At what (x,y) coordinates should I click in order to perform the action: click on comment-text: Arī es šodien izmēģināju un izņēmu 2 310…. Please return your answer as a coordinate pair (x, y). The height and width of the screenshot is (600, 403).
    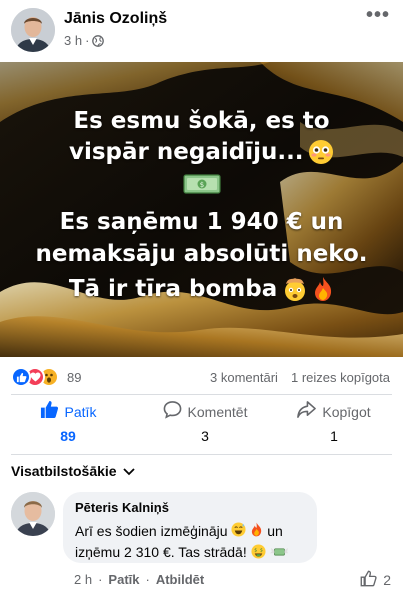
    Looking at the image, I should click on (190, 542).